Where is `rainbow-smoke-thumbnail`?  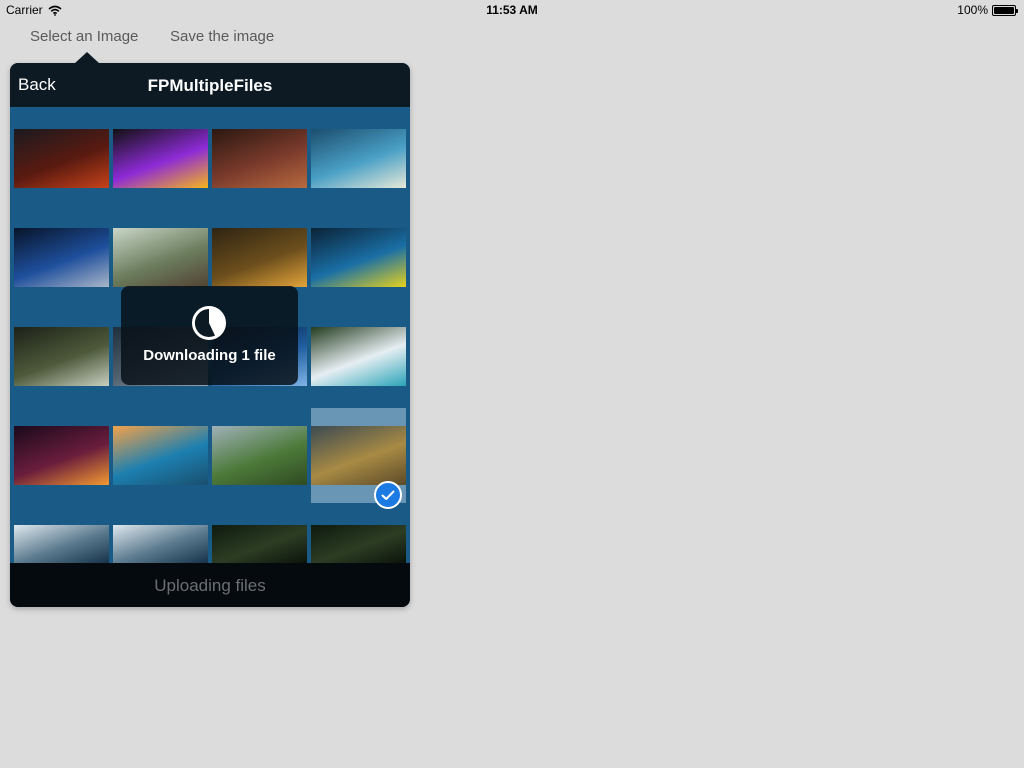 rainbow-smoke-thumbnail is located at coordinates (160, 158).